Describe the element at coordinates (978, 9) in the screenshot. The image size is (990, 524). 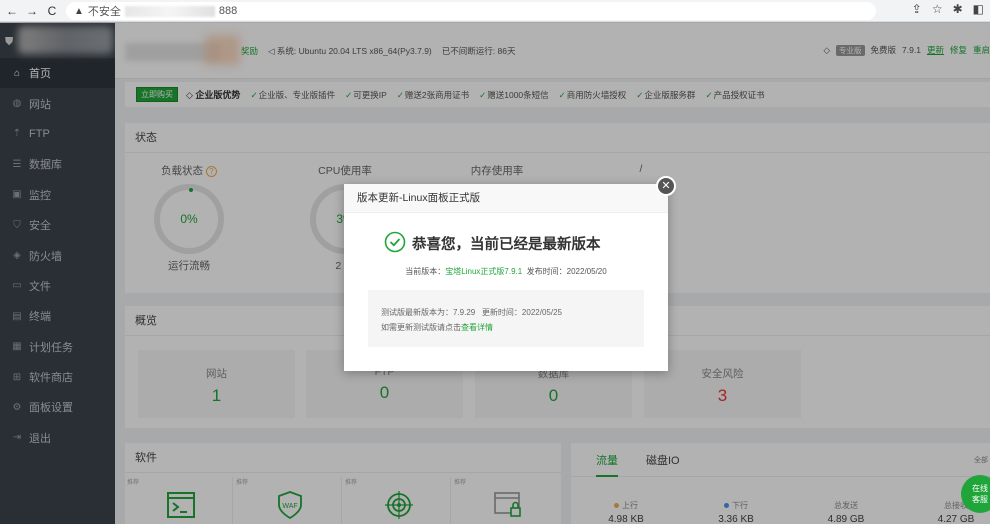
I see `sidebar-toggle-icon: ◧` at that location.